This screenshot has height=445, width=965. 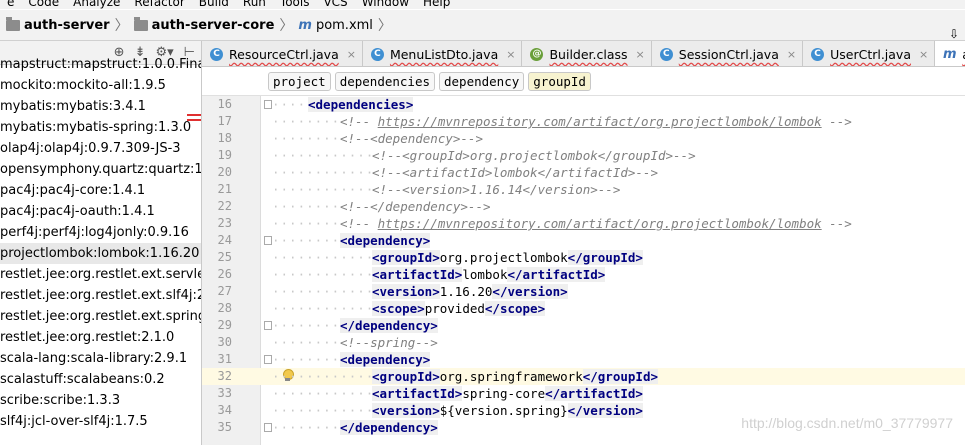 I want to click on menu-item: Refactor, so click(x=159, y=4).